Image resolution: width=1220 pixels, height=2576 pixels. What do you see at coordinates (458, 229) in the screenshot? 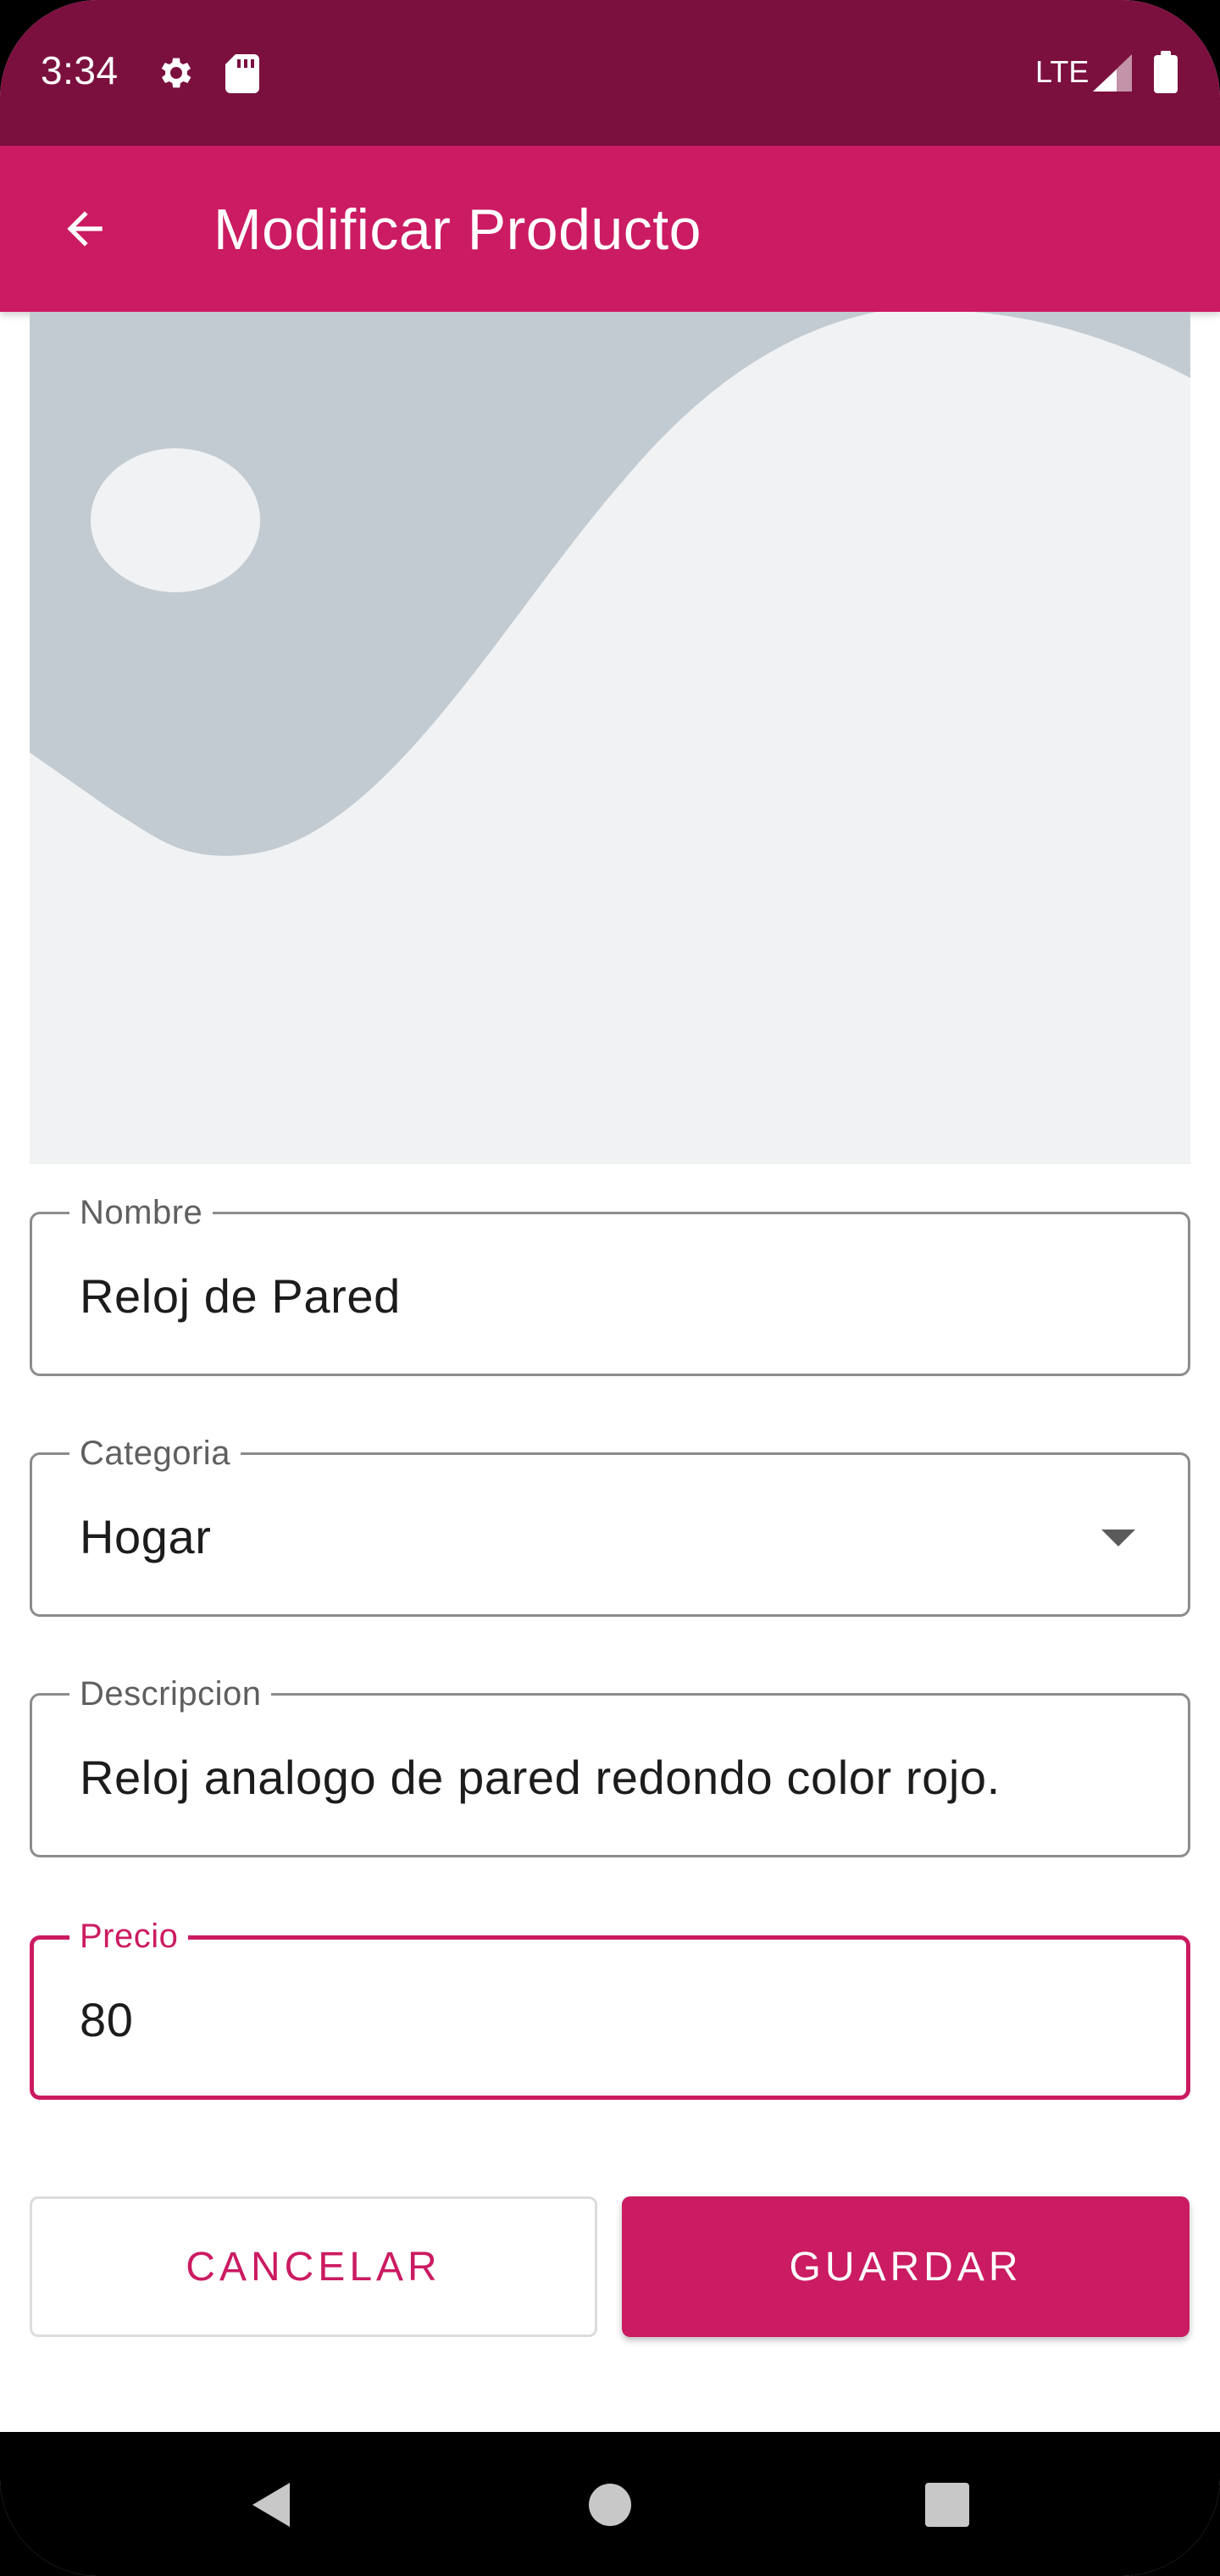
I see `page-title: Modificar Producto` at bounding box center [458, 229].